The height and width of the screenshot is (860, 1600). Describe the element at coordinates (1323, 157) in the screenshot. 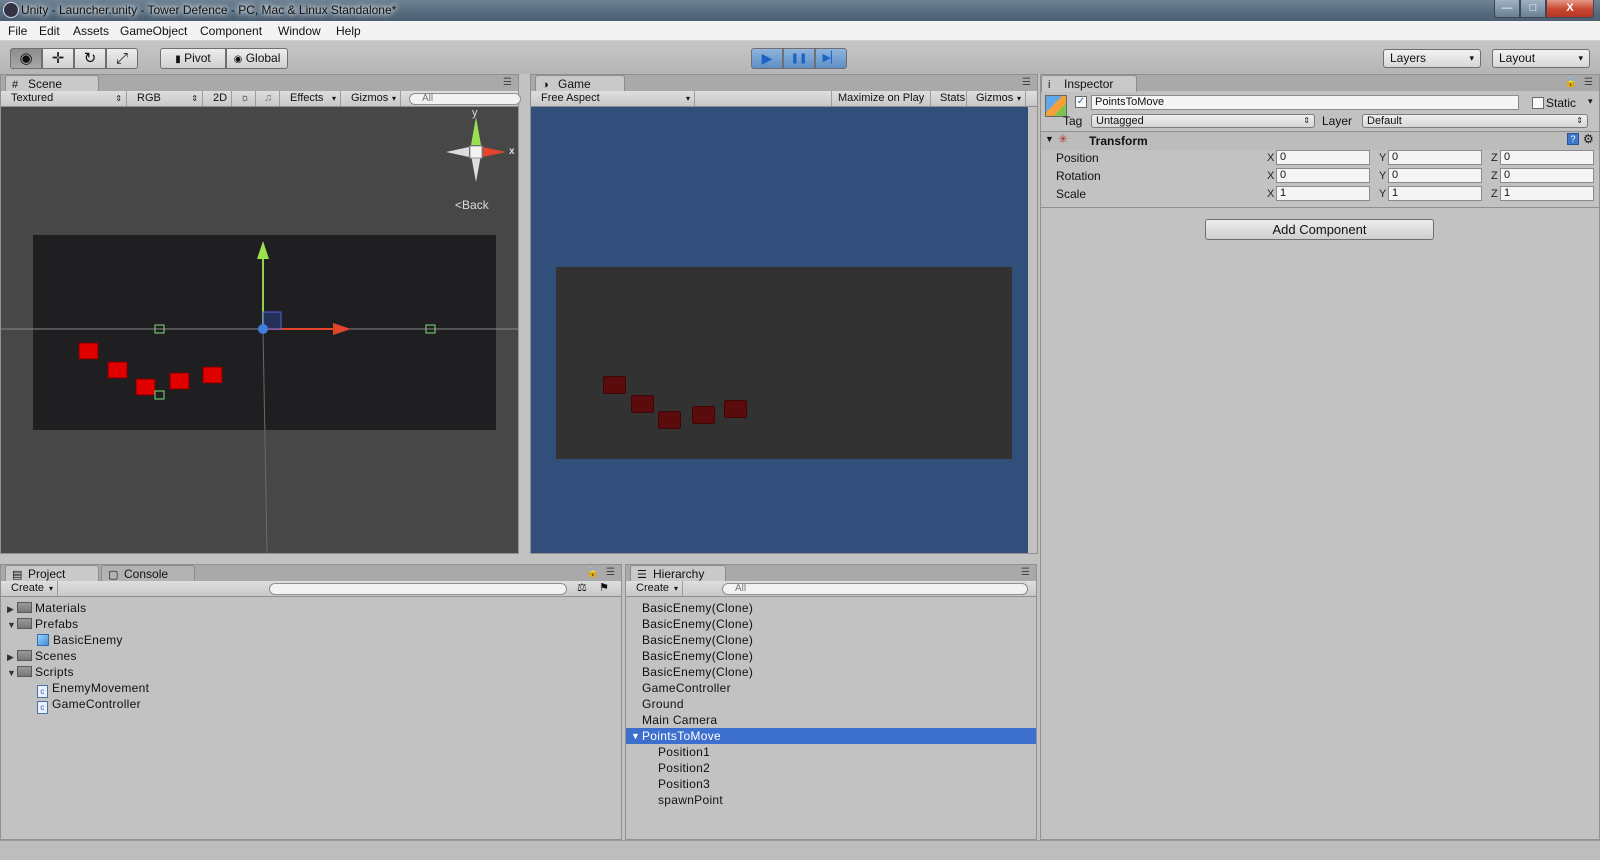

I see `position-x-field: 0` at that location.